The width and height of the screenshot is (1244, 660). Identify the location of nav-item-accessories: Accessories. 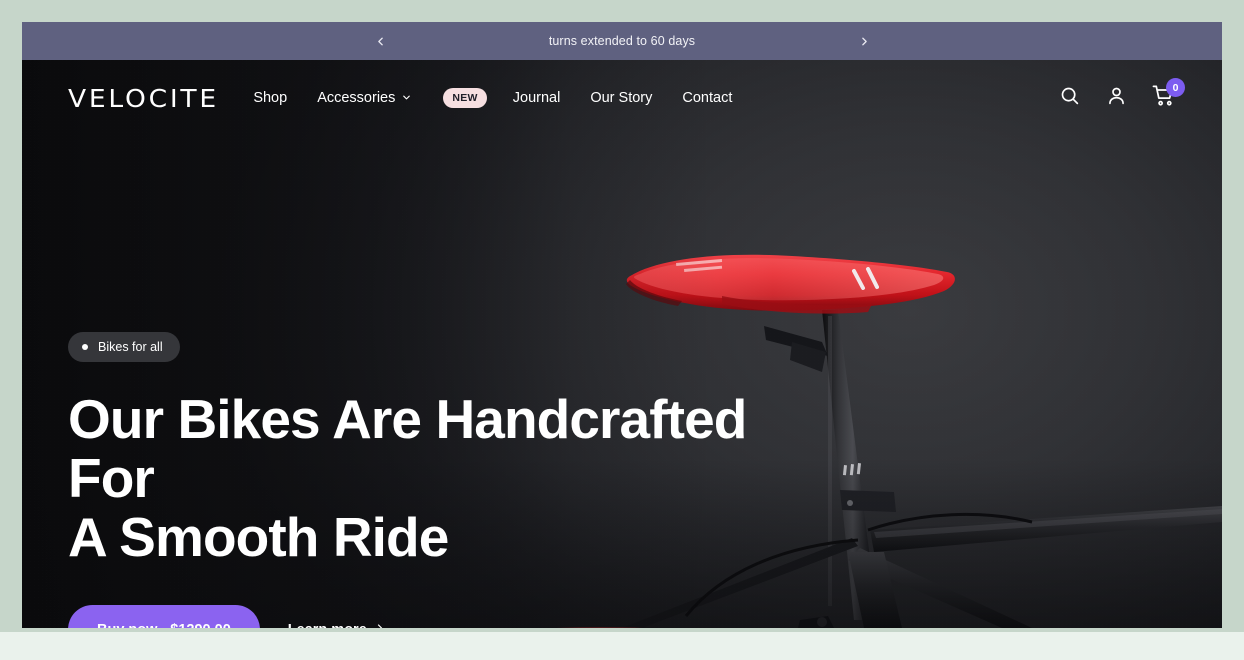
(364, 98).